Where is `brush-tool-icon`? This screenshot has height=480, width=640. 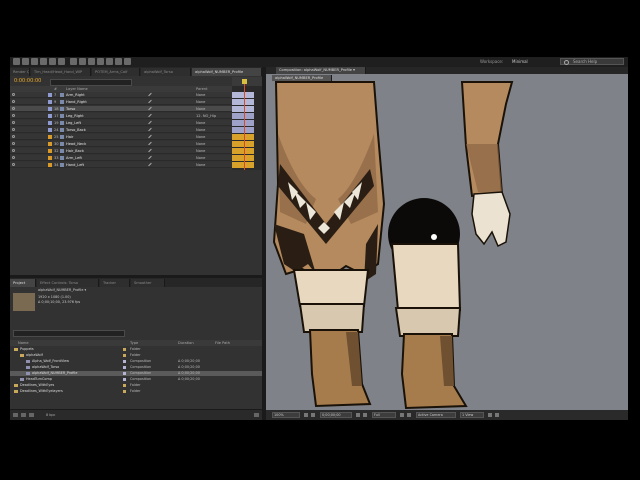 brush-tool-icon is located at coordinates (91, 61).